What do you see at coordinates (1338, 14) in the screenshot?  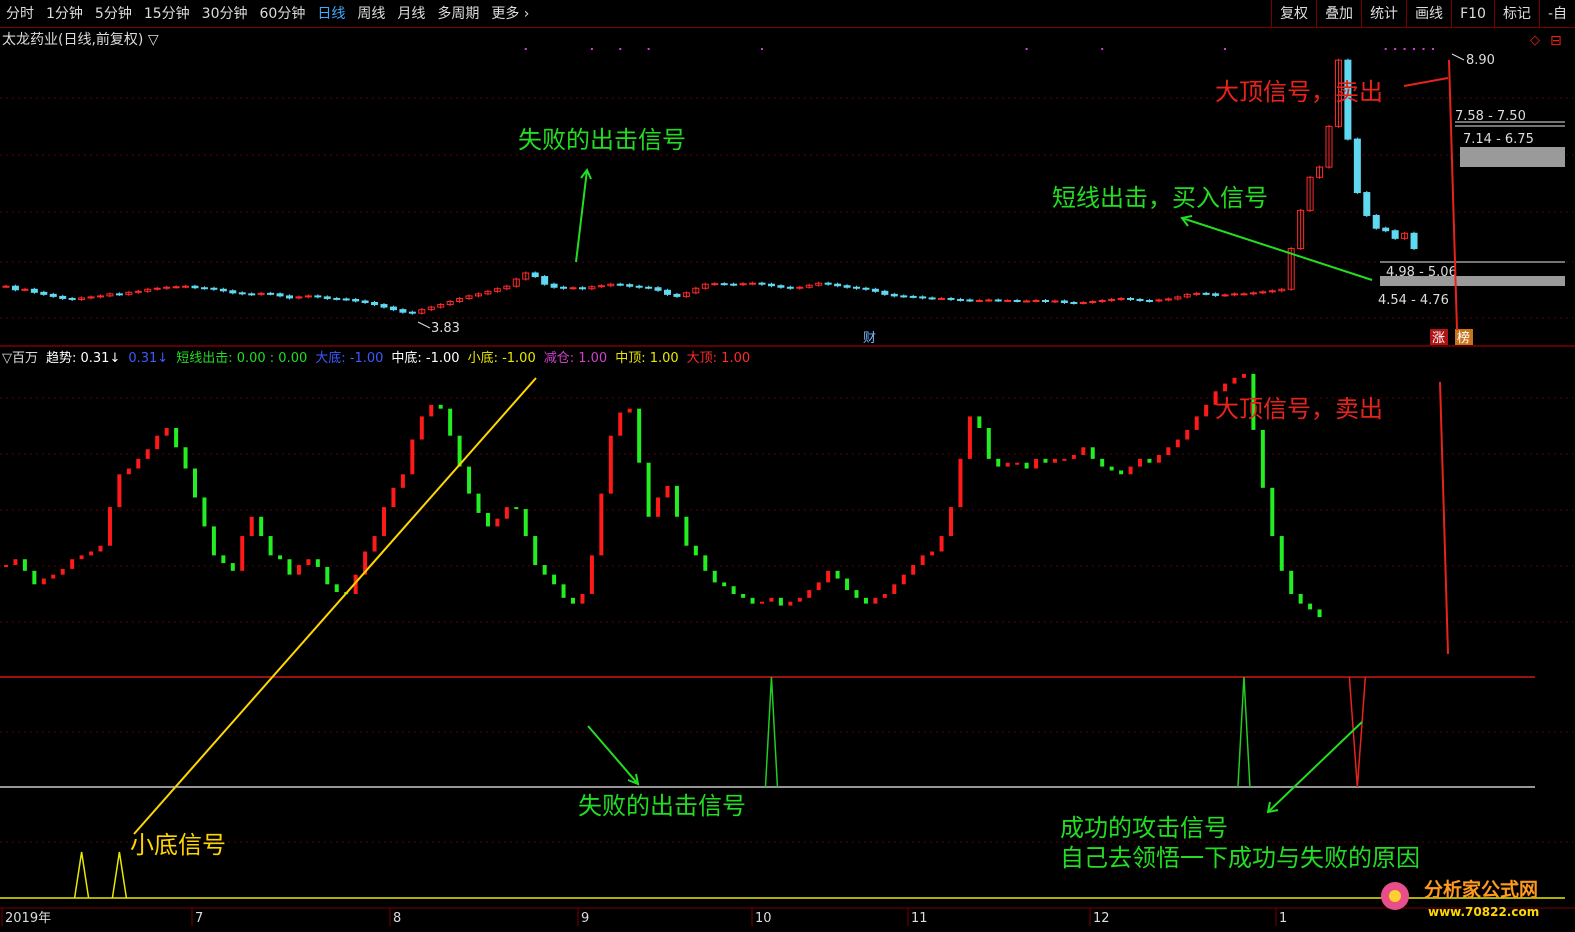 I see `tool-button-1: 叠加` at bounding box center [1338, 14].